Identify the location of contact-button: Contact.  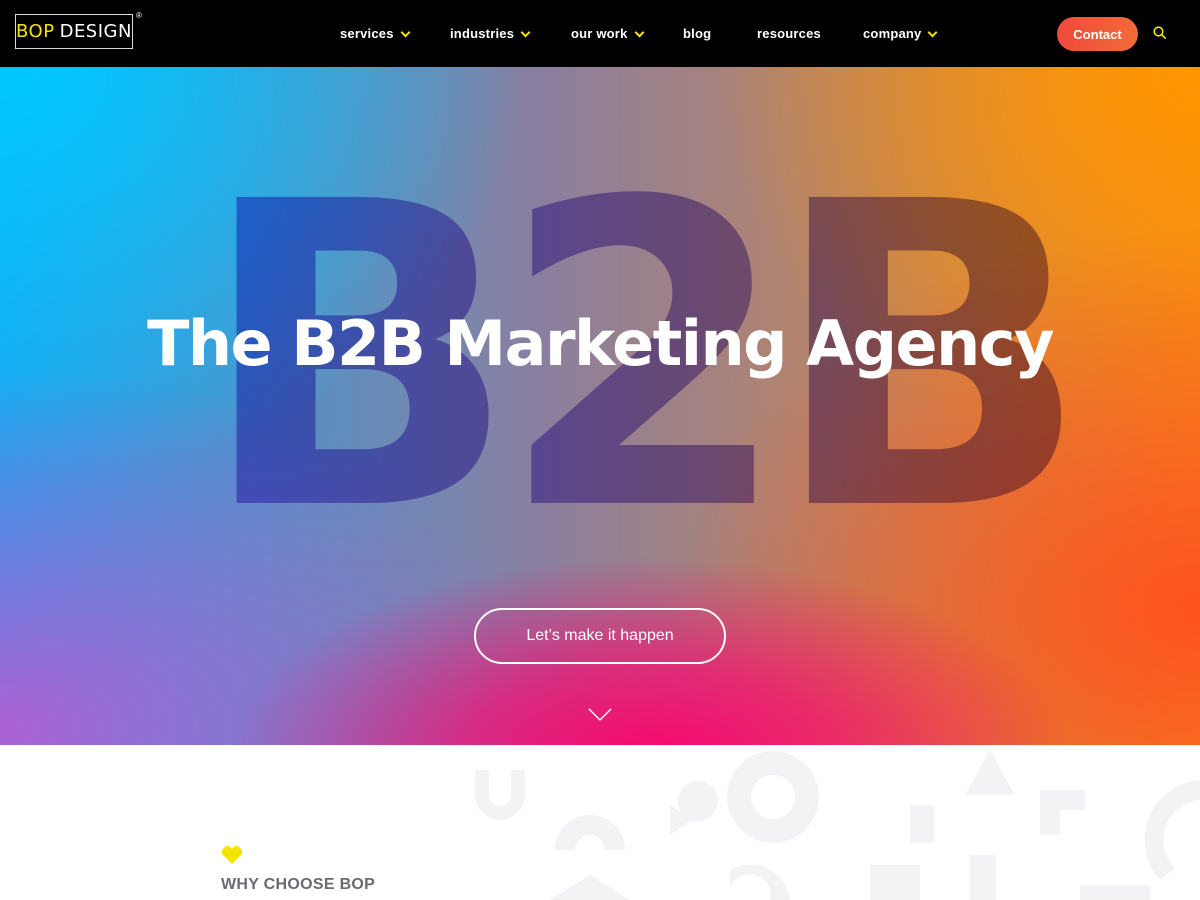
(1097, 34).